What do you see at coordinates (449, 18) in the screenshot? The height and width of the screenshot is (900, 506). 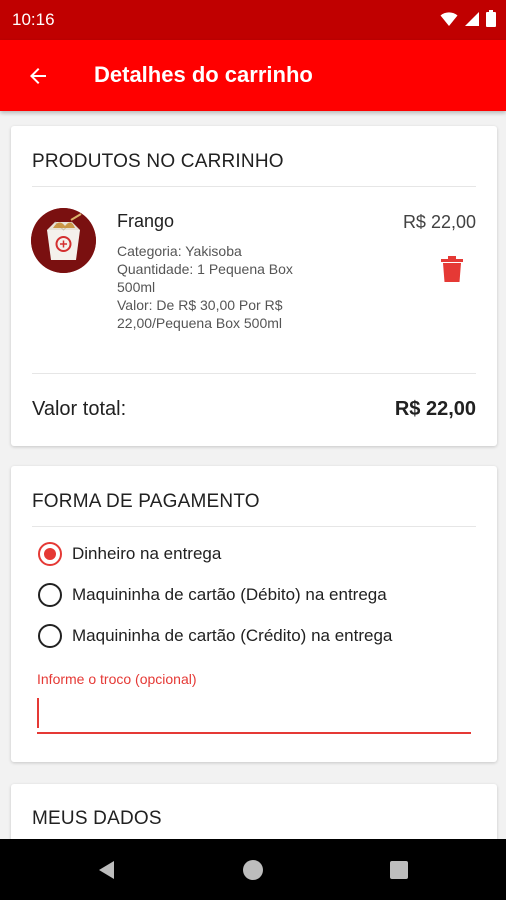 I see `wifi-icon` at bounding box center [449, 18].